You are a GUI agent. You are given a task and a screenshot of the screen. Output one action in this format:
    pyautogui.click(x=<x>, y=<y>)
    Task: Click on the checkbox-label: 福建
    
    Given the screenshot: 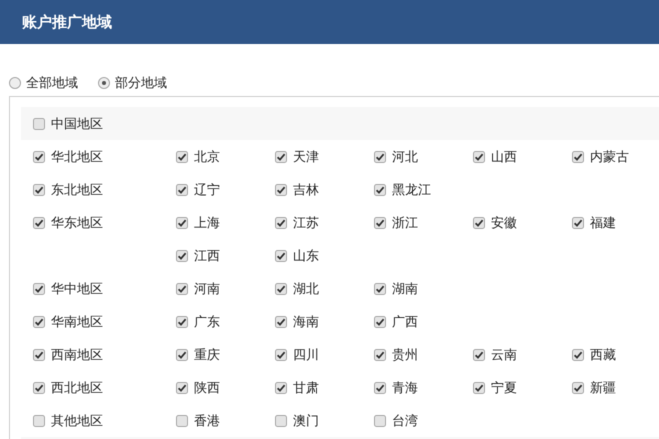 What is the action you would take?
    pyautogui.click(x=603, y=223)
    